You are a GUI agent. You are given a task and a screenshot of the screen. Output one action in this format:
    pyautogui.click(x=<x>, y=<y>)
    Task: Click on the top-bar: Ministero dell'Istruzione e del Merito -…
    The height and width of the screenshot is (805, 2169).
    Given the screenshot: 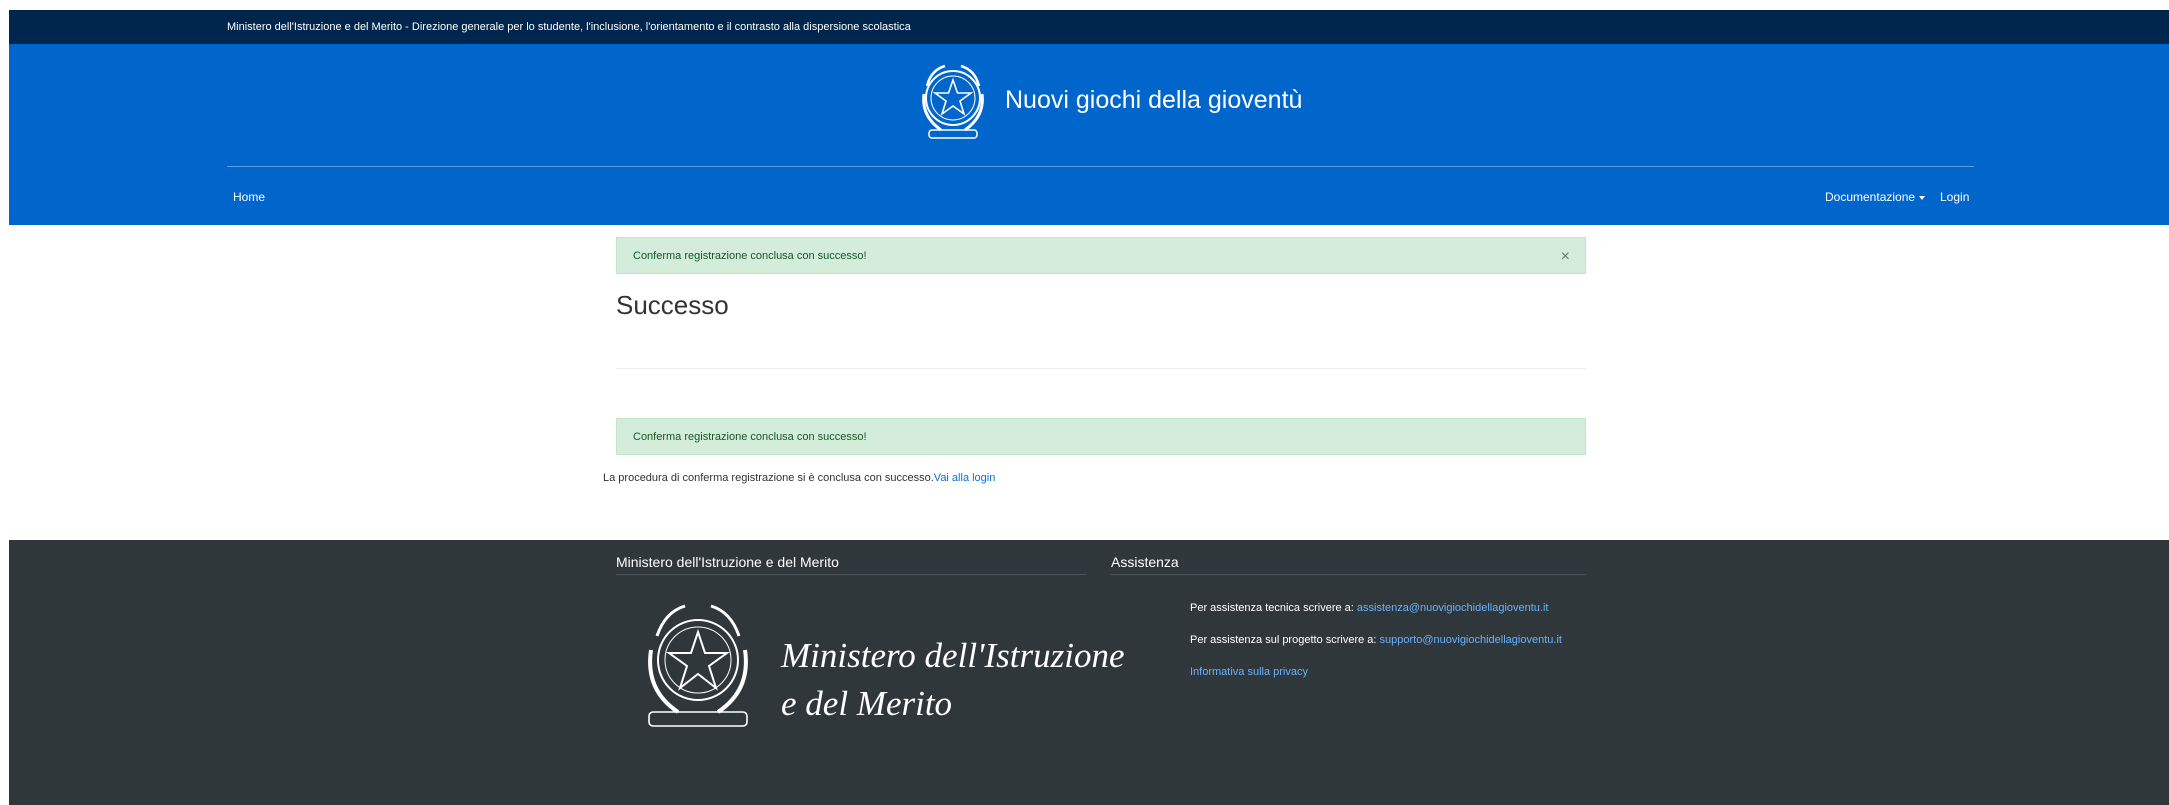 What is the action you would take?
    pyautogui.click(x=1089, y=27)
    